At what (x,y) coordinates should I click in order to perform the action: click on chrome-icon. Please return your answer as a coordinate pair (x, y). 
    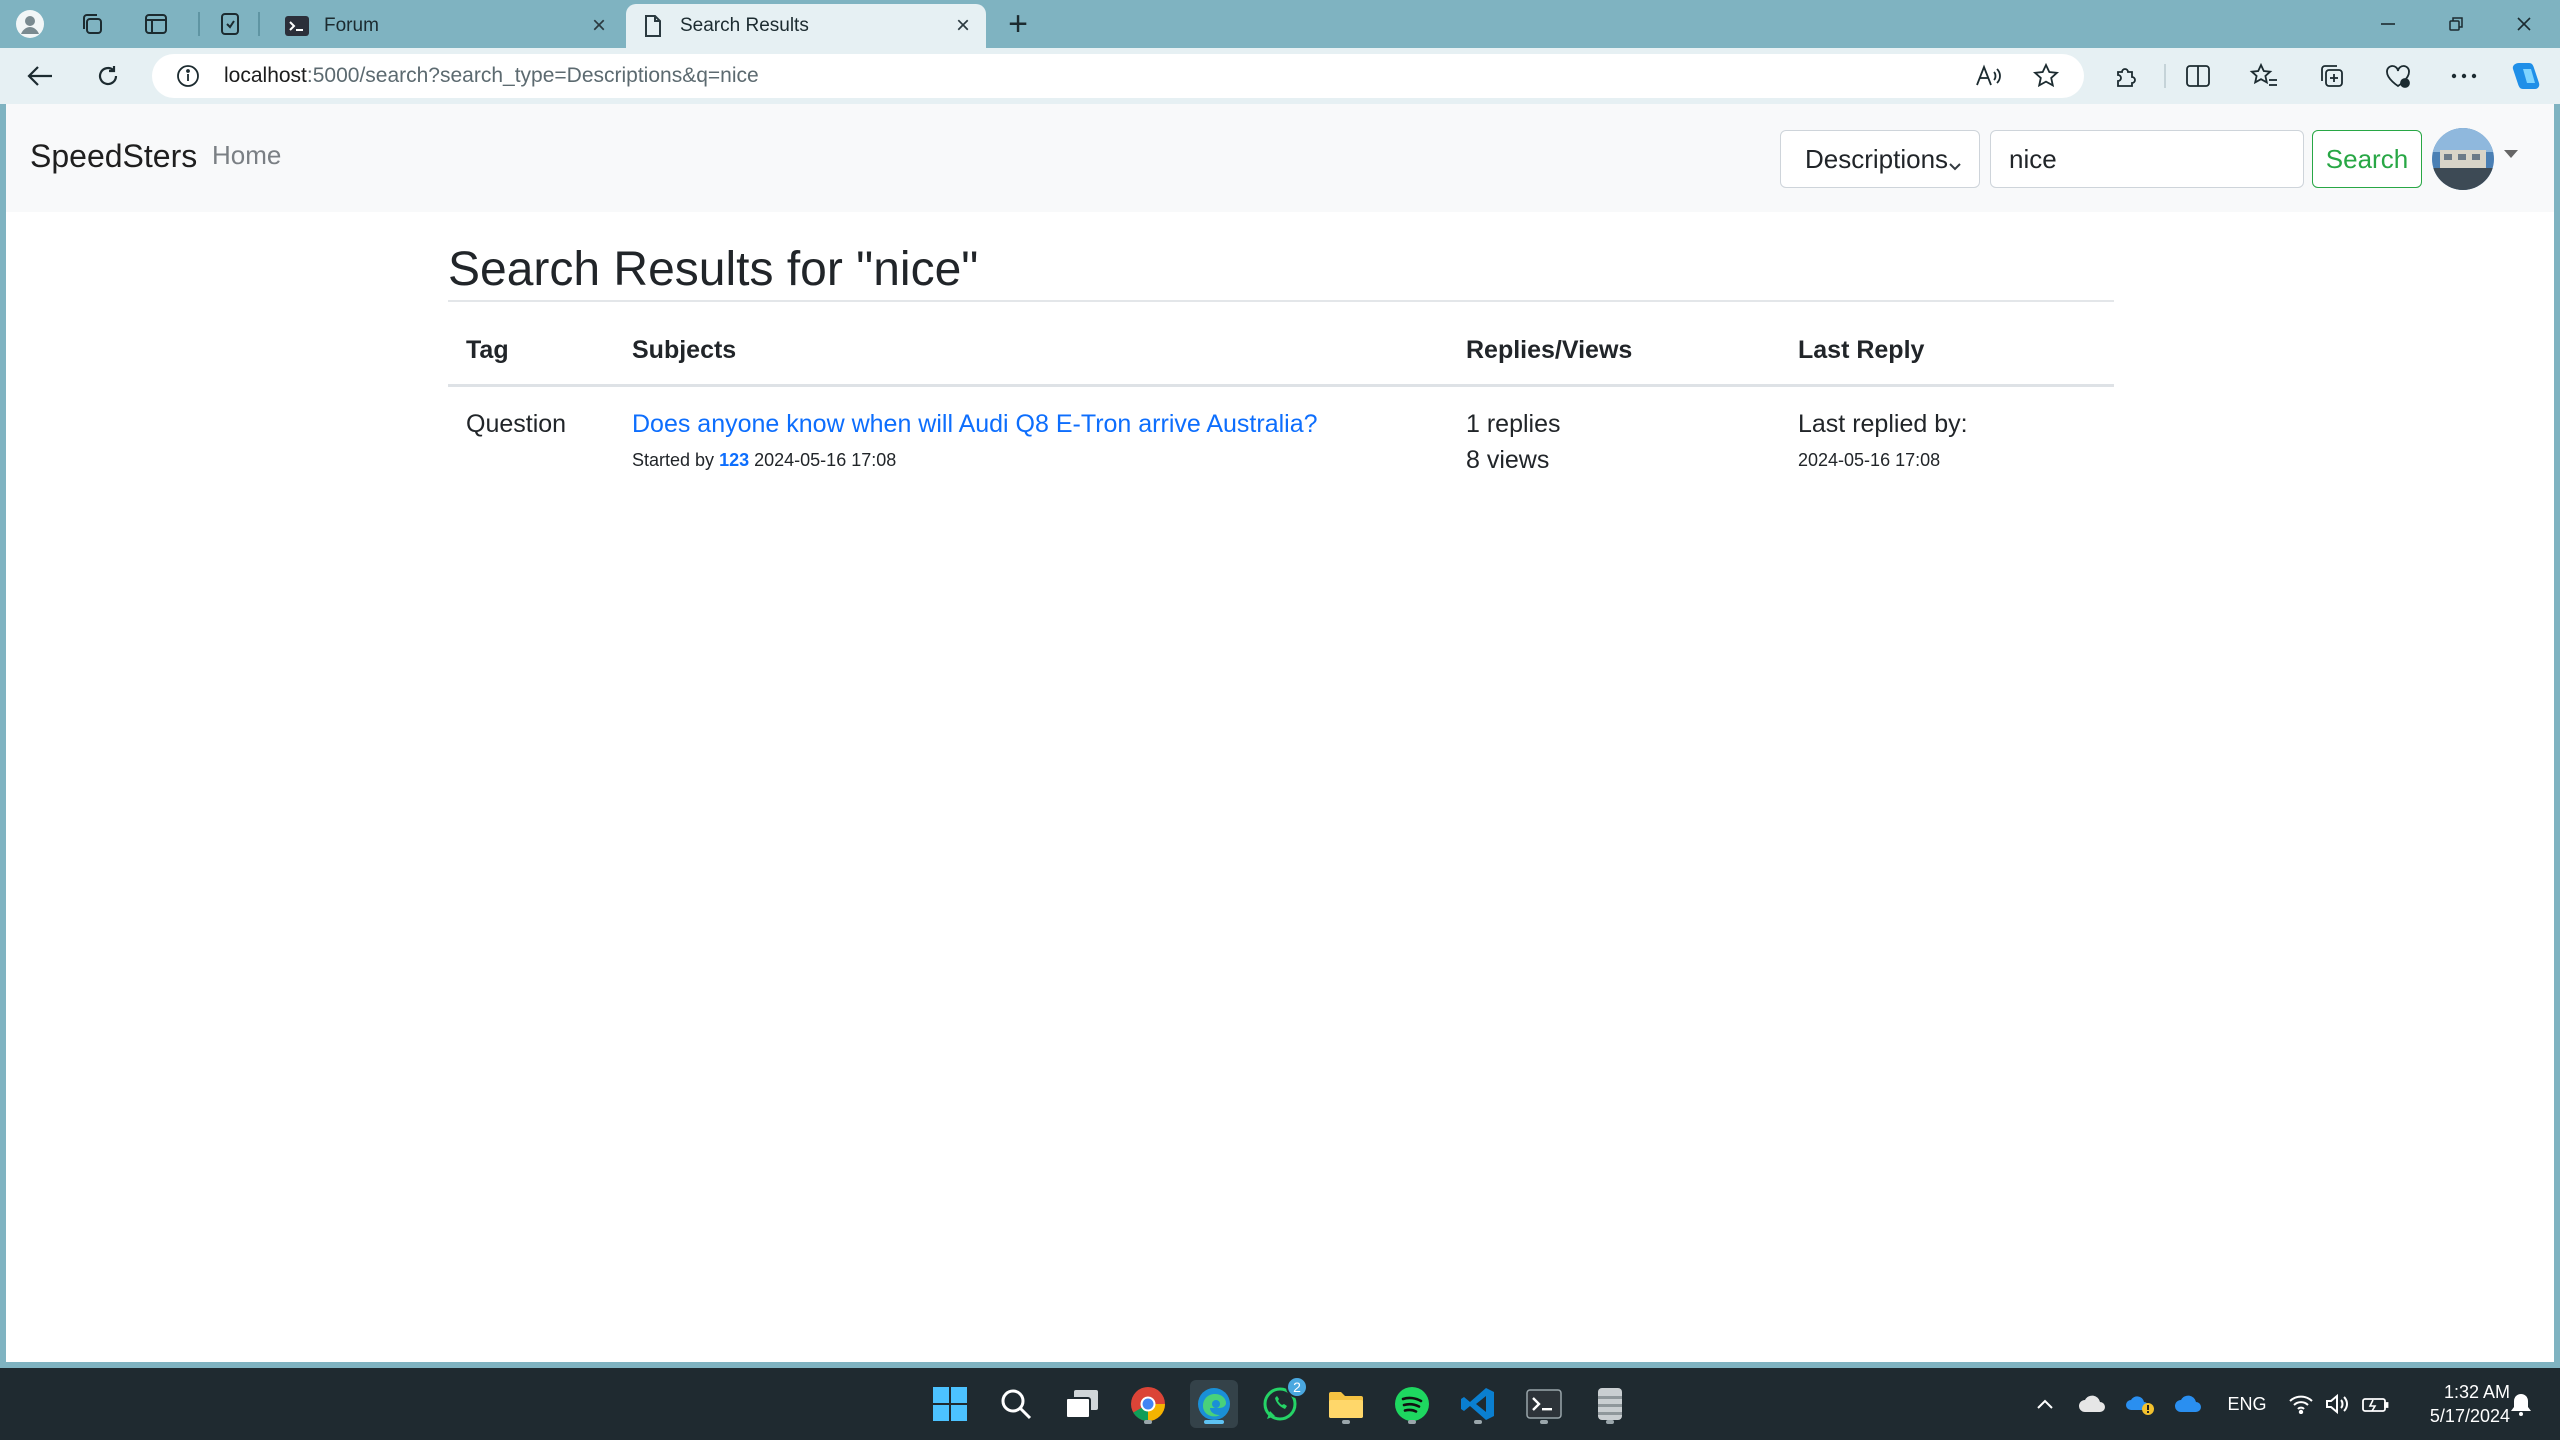
    Looking at the image, I should click on (1148, 1404).